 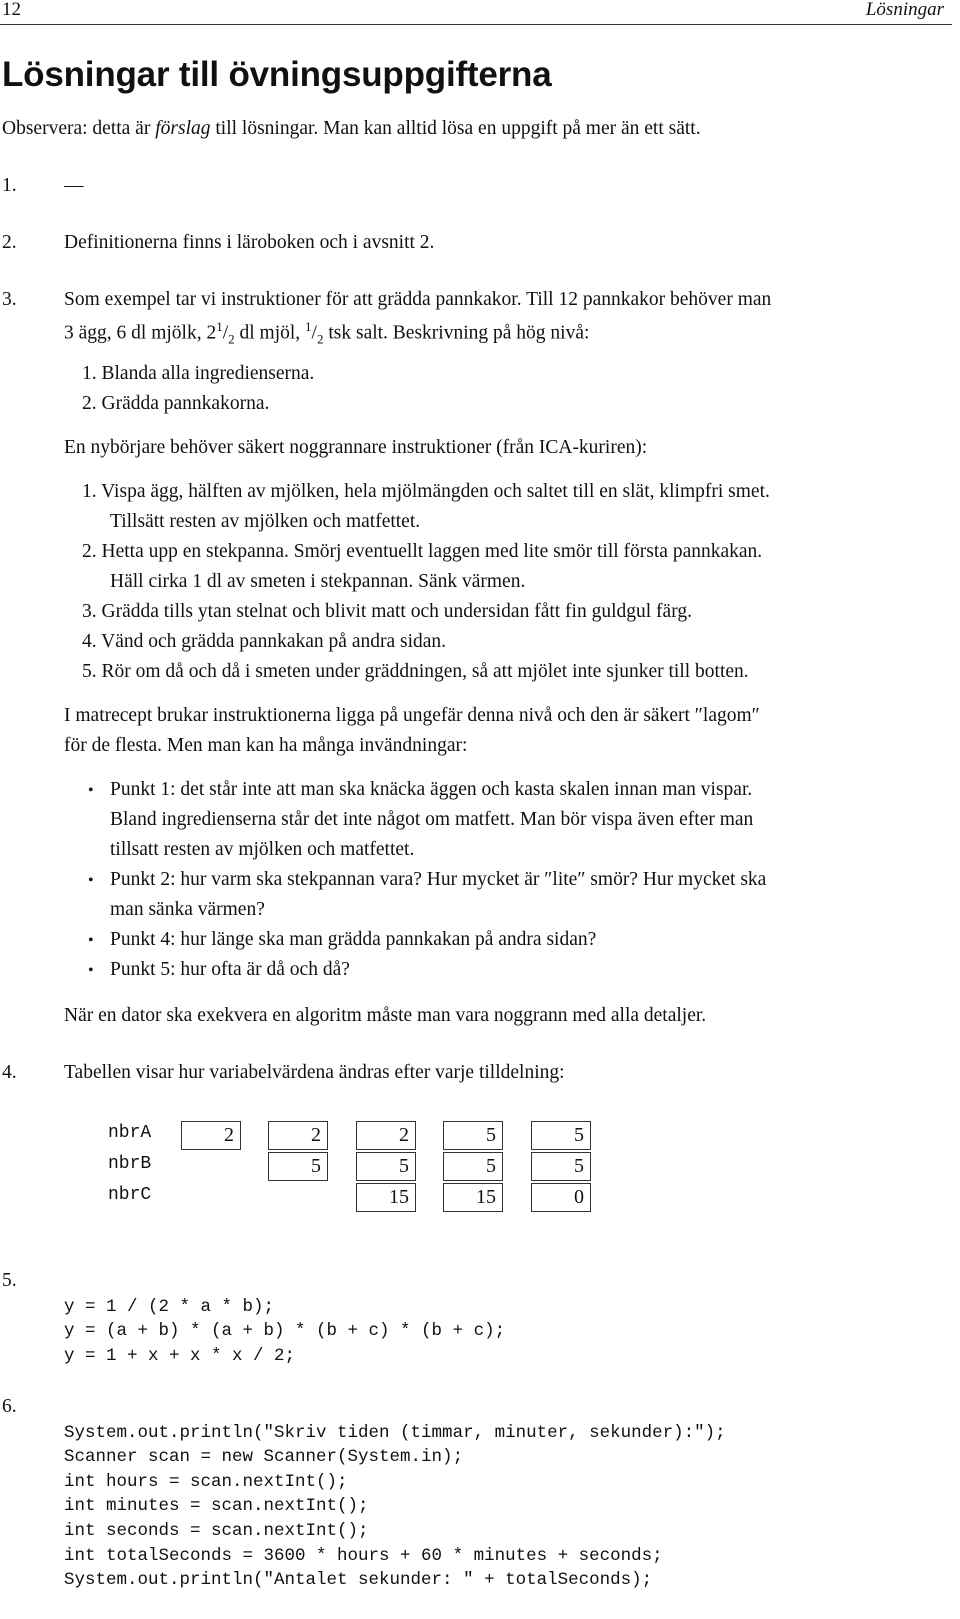 What do you see at coordinates (216, 1530) in the screenshot?
I see `code-line: int seconds = scan.nextInt();` at bounding box center [216, 1530].